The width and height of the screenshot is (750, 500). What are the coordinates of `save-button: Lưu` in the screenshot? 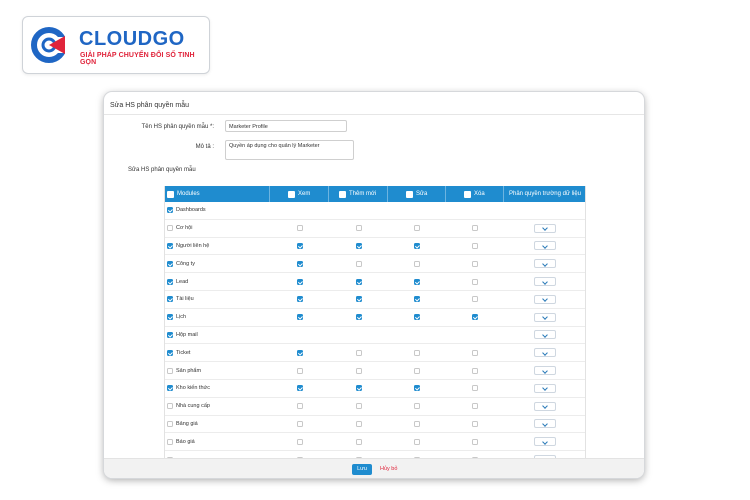 It's located at (362, 469).